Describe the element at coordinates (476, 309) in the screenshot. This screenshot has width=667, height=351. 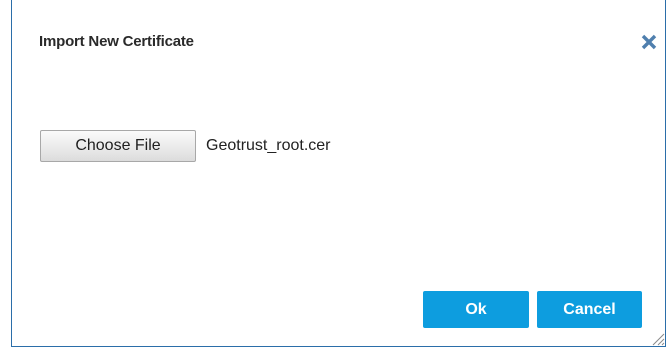
I see `ok-button: Ok` at that location.